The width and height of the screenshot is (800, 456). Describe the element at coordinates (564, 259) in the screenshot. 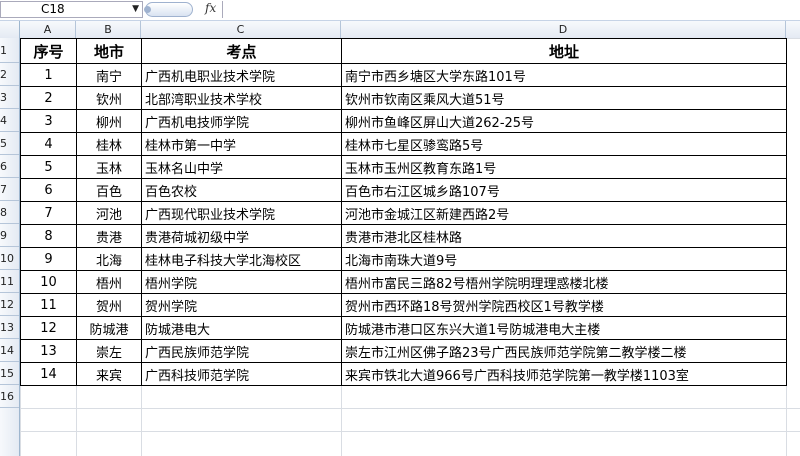

I see `table-cell: 北海市南珠大道9号` at that location.